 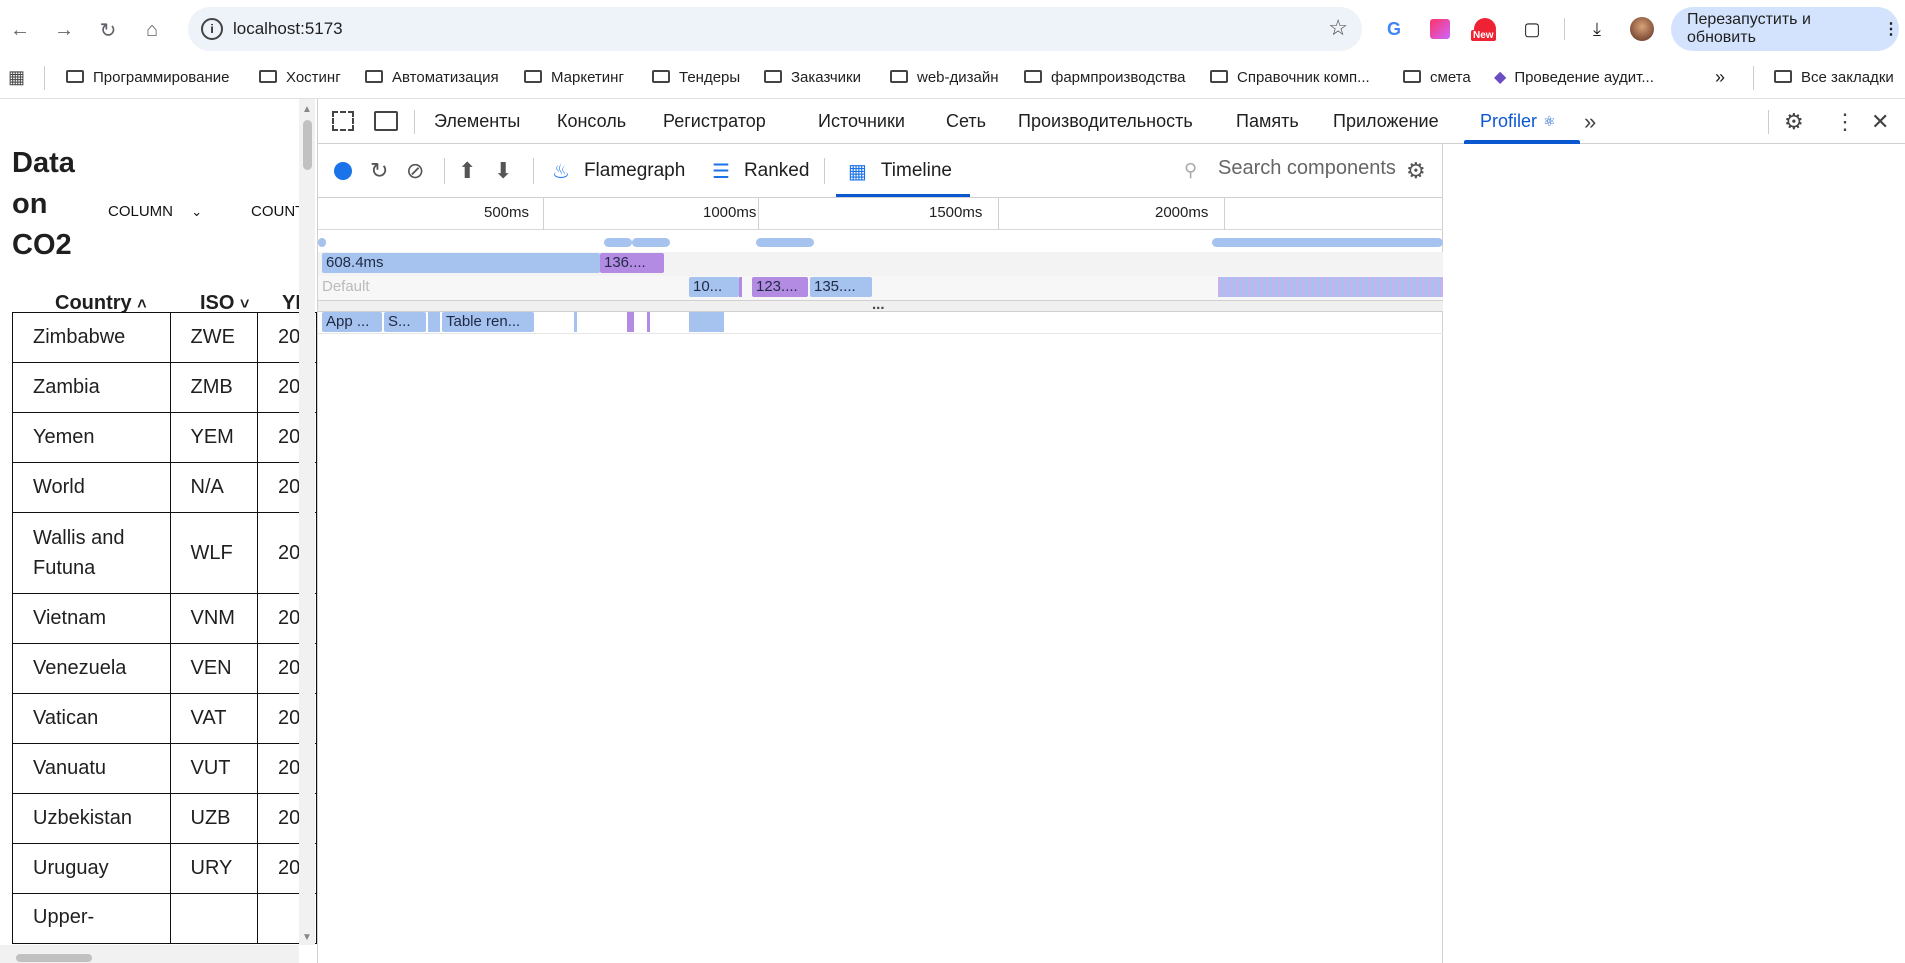 I want to click on settings-gear-icon: ⚙, so click(x=1794, y=121).